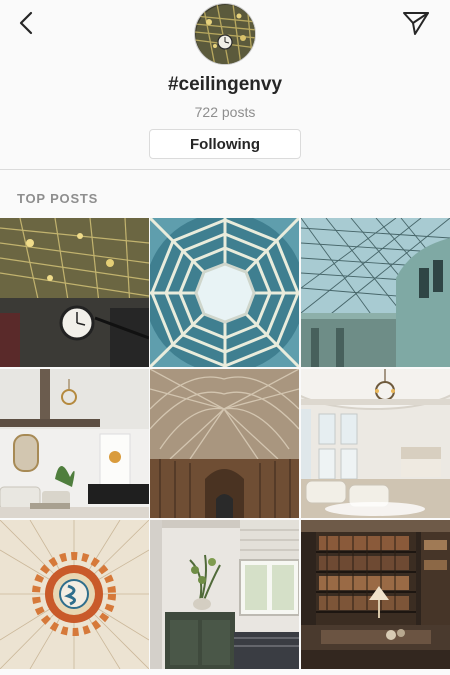 This screenshot has height=675, width=450. I want to click on hashtag-avatar, so click(225, 34).